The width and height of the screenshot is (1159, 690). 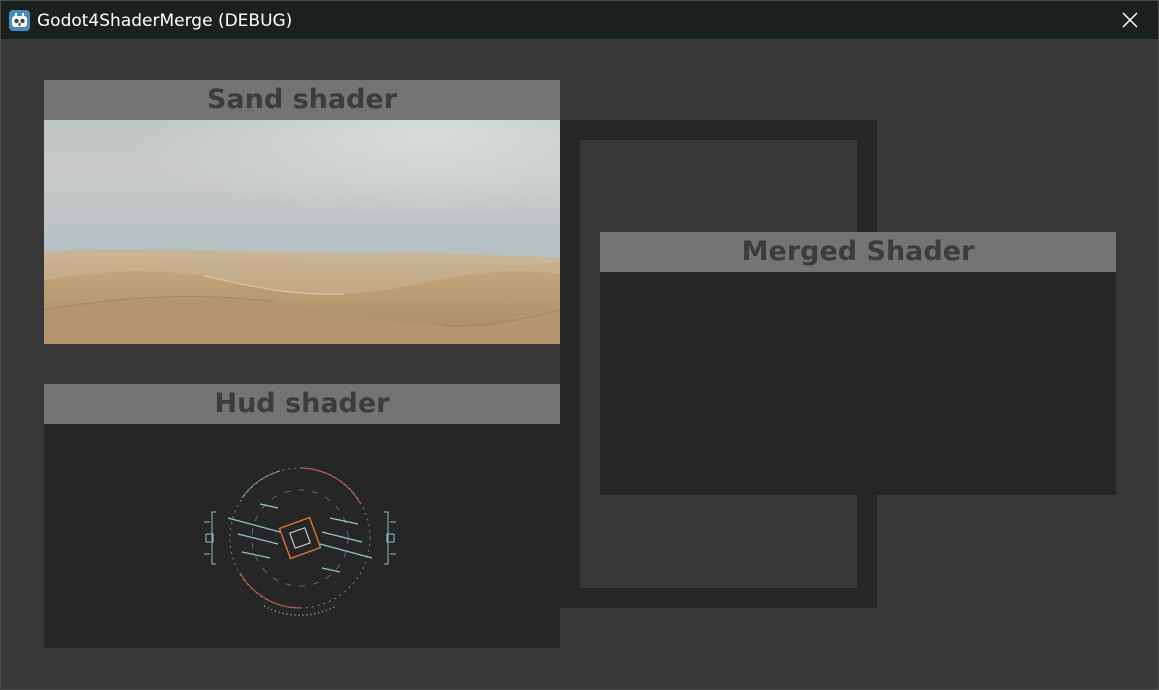 I want to click on godot-icon, so click(x=19, y=20).